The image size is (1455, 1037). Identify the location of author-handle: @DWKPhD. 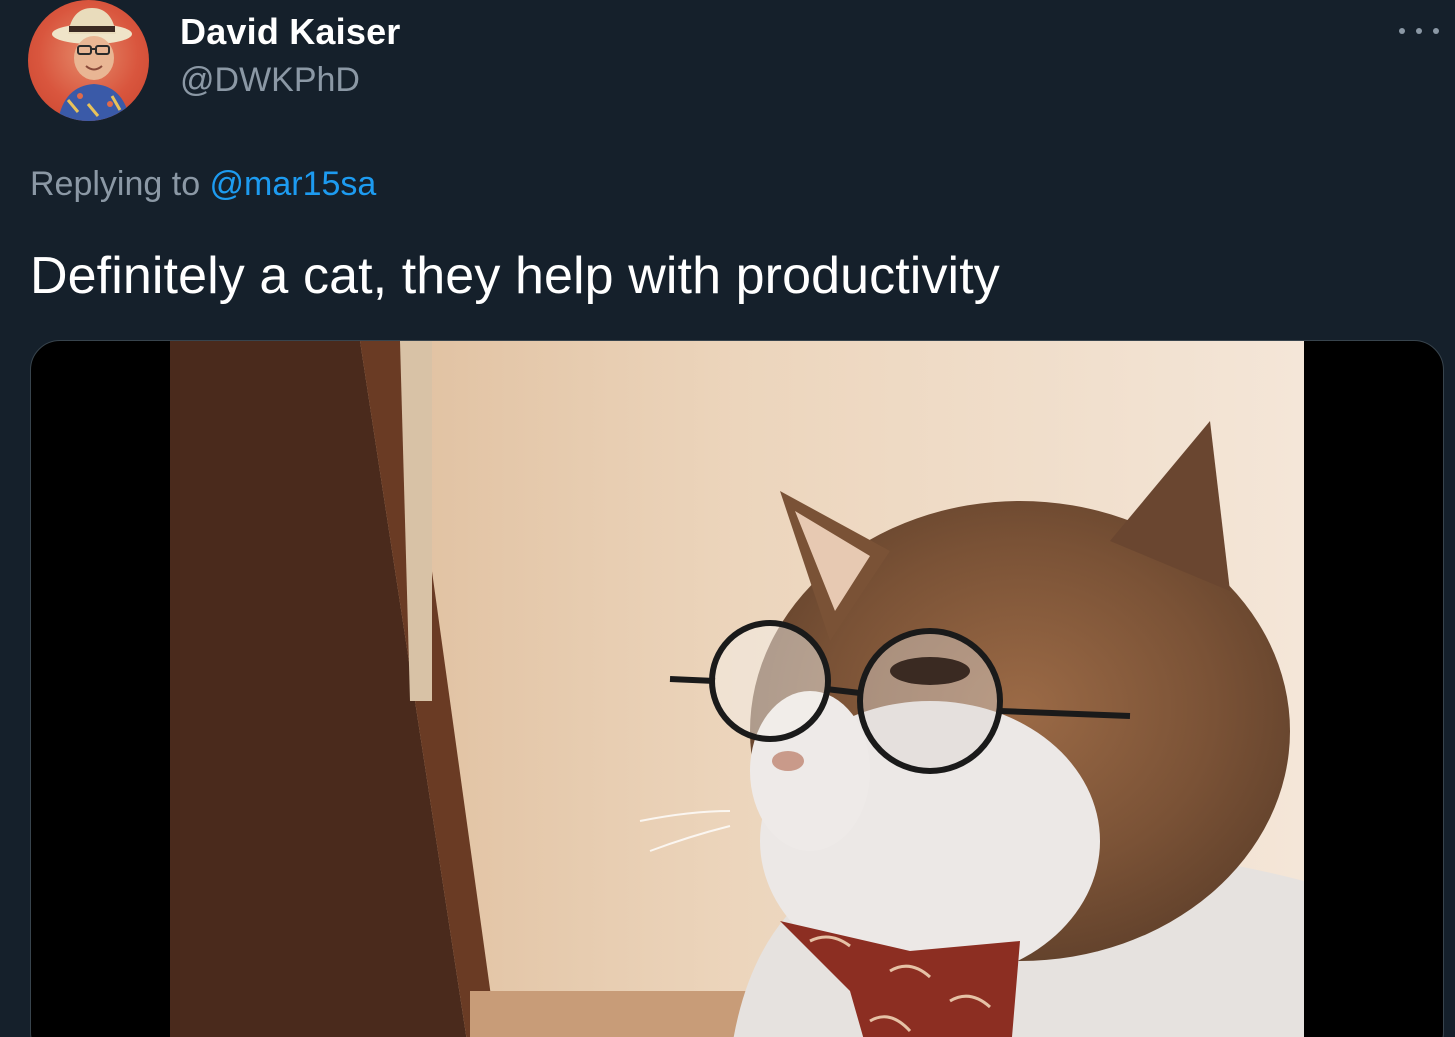
(270, 80).